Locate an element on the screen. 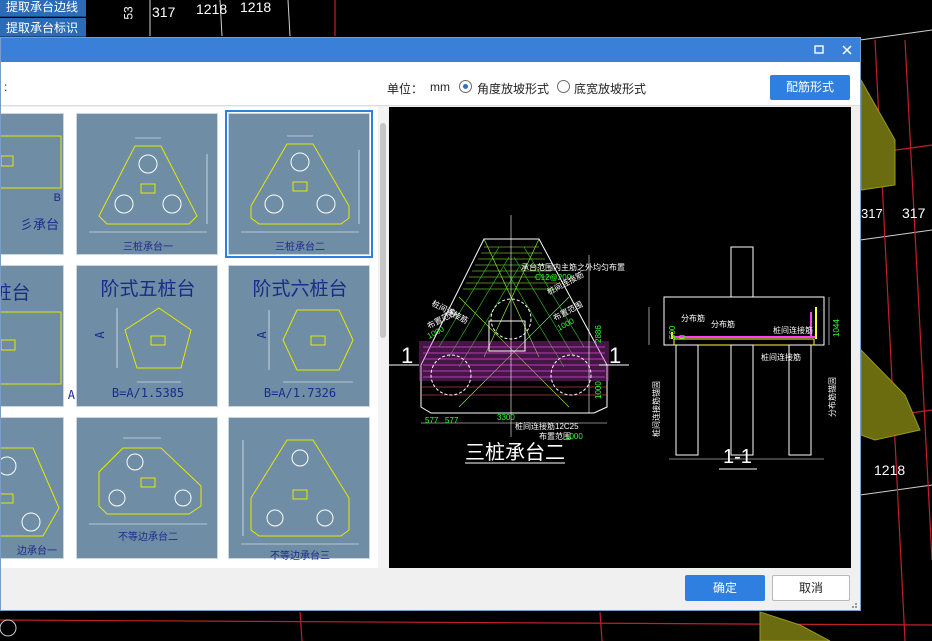 Image resolution: width=932 pixels, height=641 pixels. gallery-scrollbar is located at coordinates (383, 337).